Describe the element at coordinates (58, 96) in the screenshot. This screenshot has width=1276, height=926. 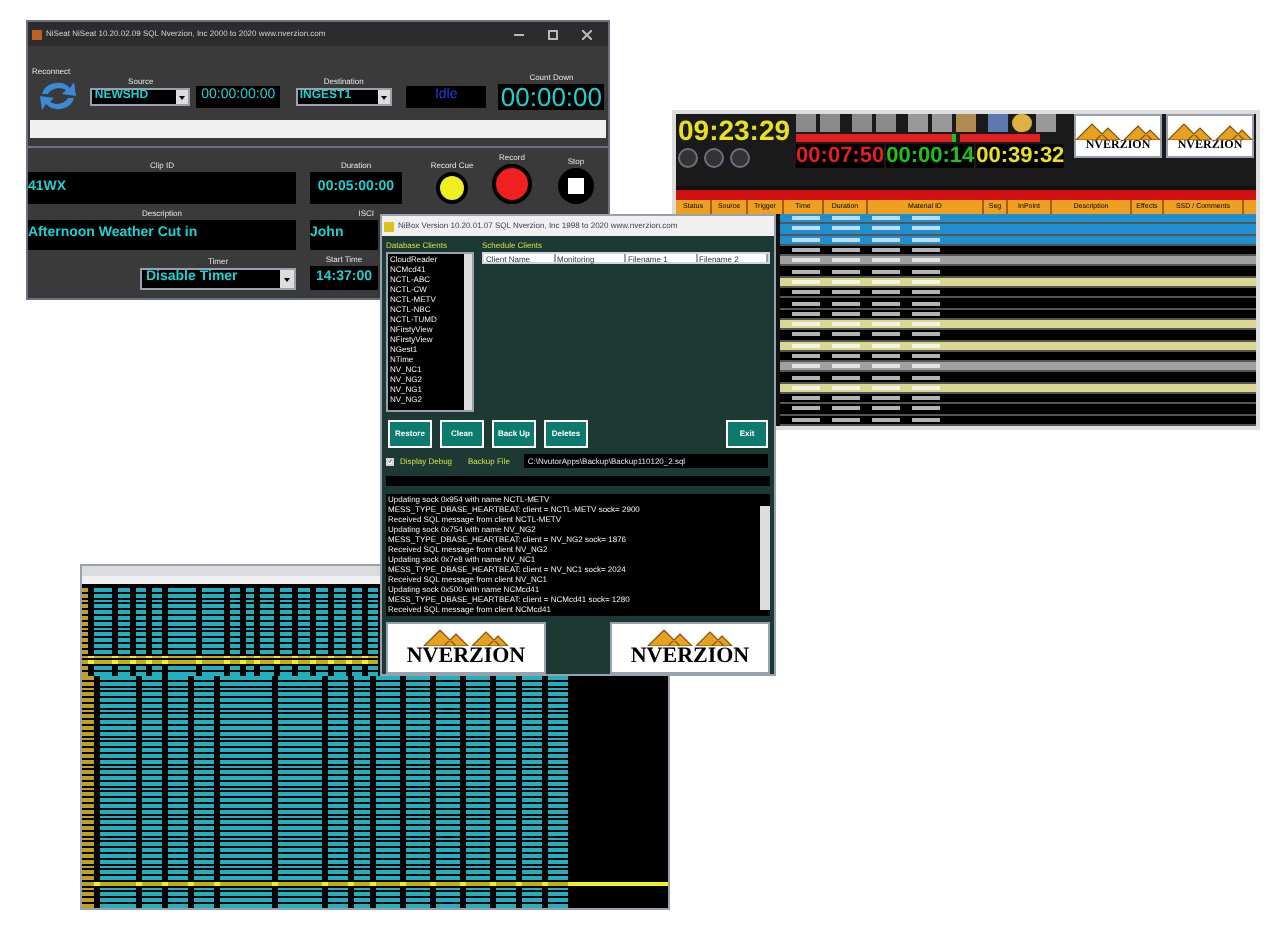
I see `refresh-icon` at that location.